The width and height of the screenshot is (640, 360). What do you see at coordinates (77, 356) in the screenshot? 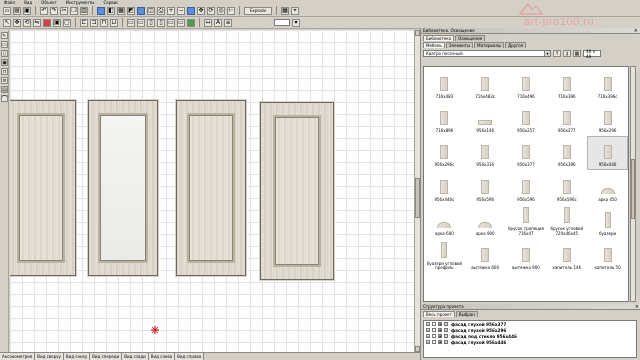
I see `tab-view-bottom: Вид снизу` at bounding box center [77, 356].